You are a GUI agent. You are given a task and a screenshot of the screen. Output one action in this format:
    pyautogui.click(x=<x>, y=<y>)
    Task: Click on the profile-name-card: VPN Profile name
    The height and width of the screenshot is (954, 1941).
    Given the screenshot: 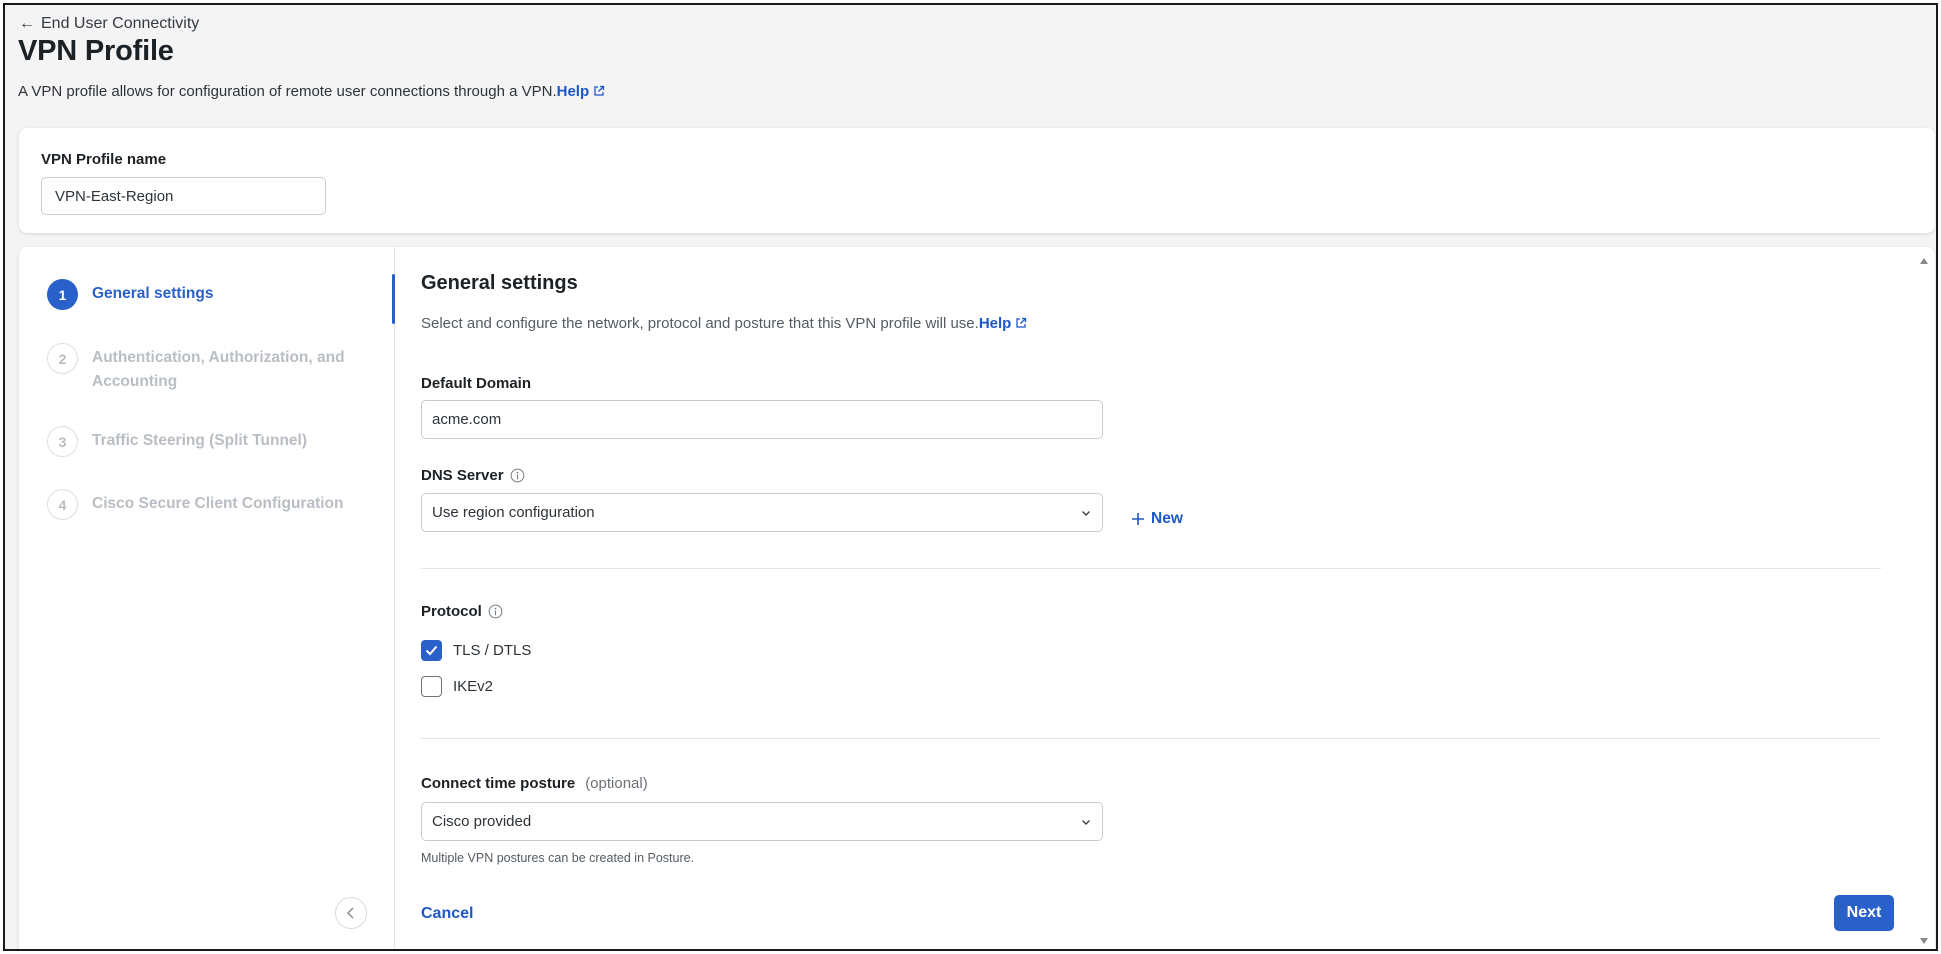 What is the action you would take?
    pyautogui.click(x=977, y=180)
    